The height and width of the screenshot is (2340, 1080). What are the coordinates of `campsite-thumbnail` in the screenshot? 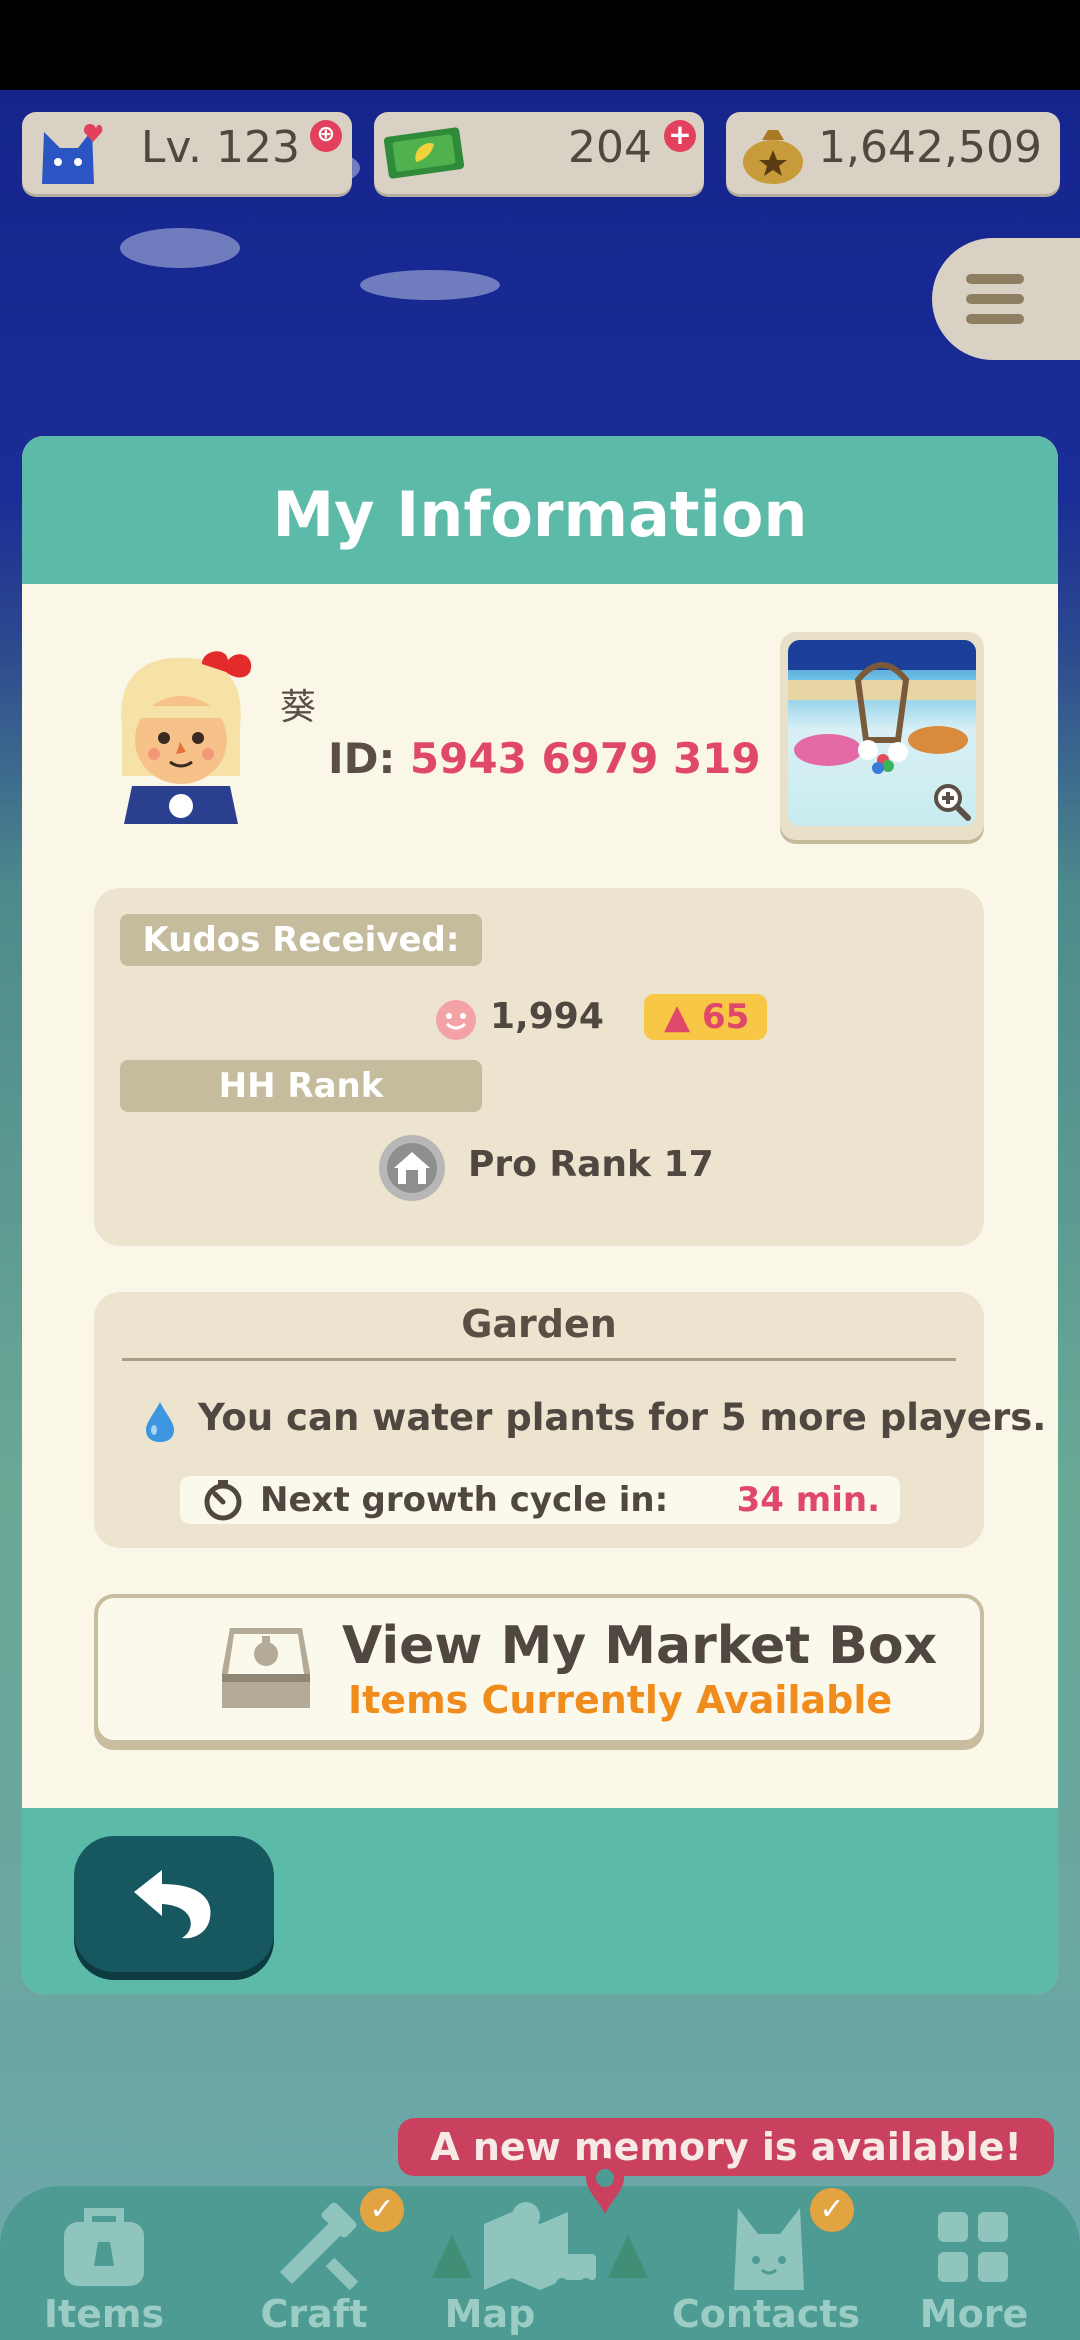 It's located at (882, 736).